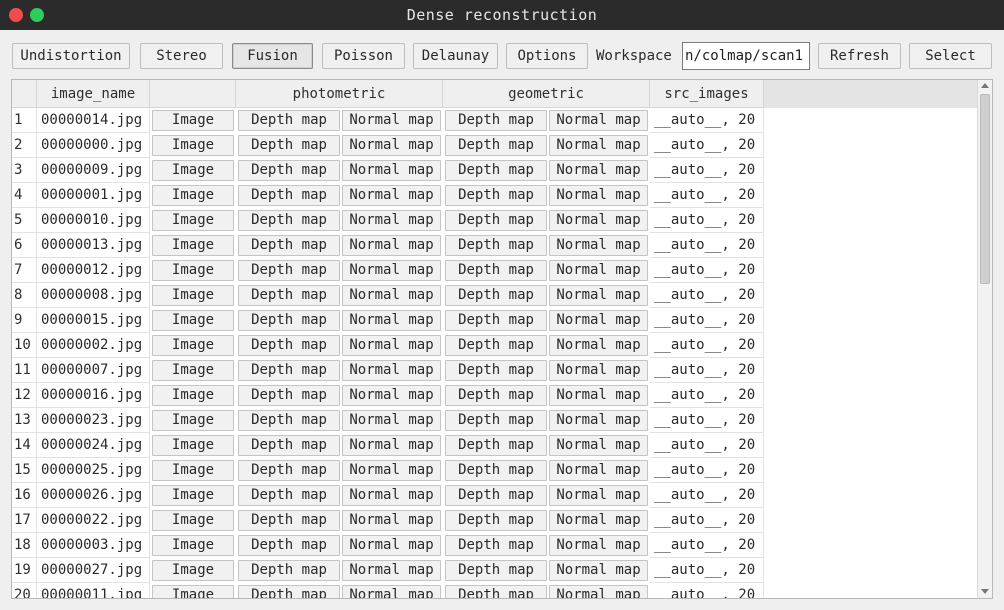 The height and width of the screenshot is (610, 1004). What do you see at coordinates (93, 495) in the screenshot?
I see `image-name-cell: 00000026.jpg` at bounding box center [93, 495].